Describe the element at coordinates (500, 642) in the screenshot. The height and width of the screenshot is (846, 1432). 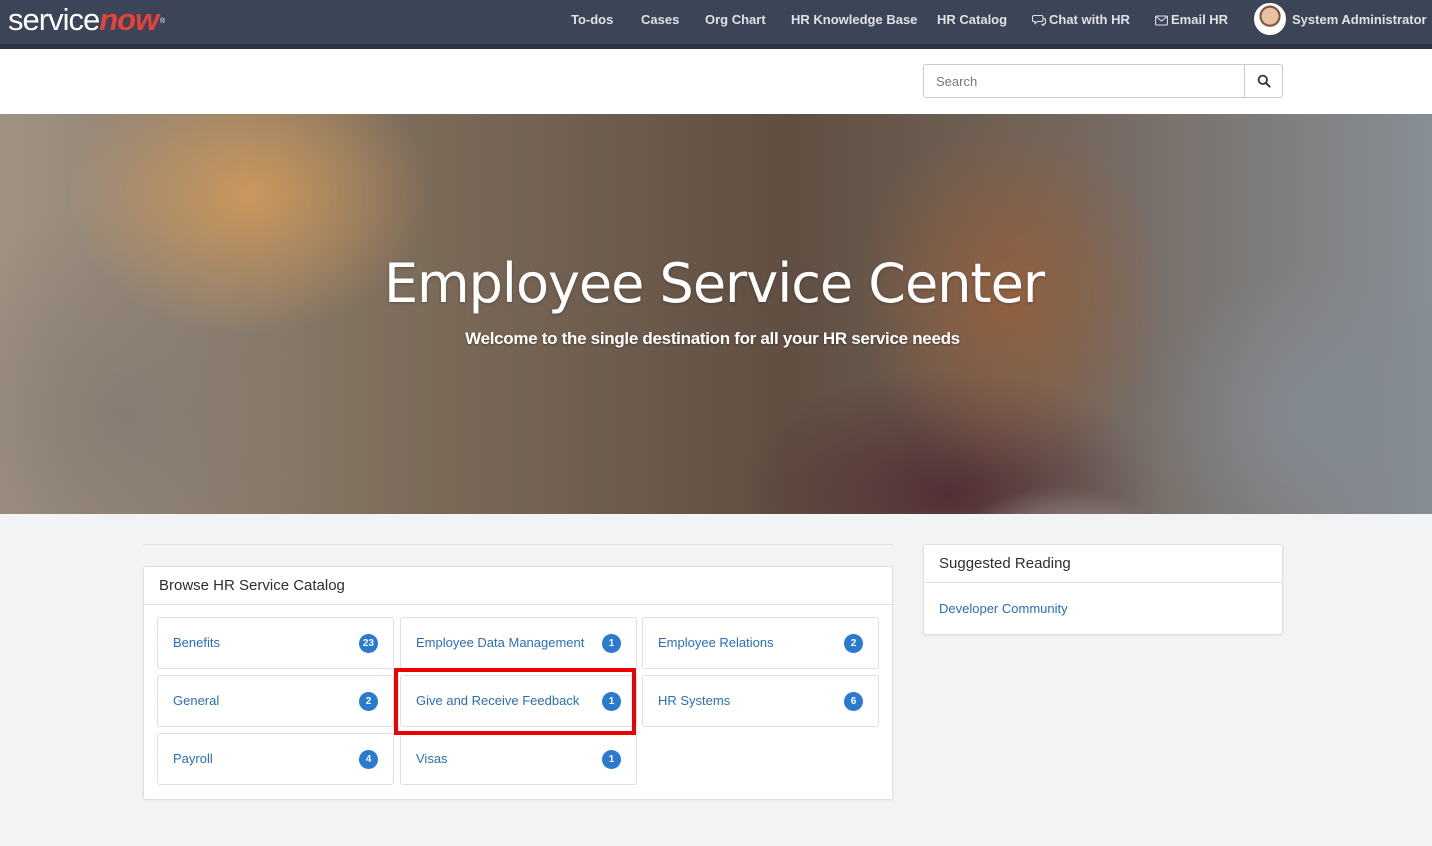
I see `catalog-item-label: Employee Data Management` at that location.